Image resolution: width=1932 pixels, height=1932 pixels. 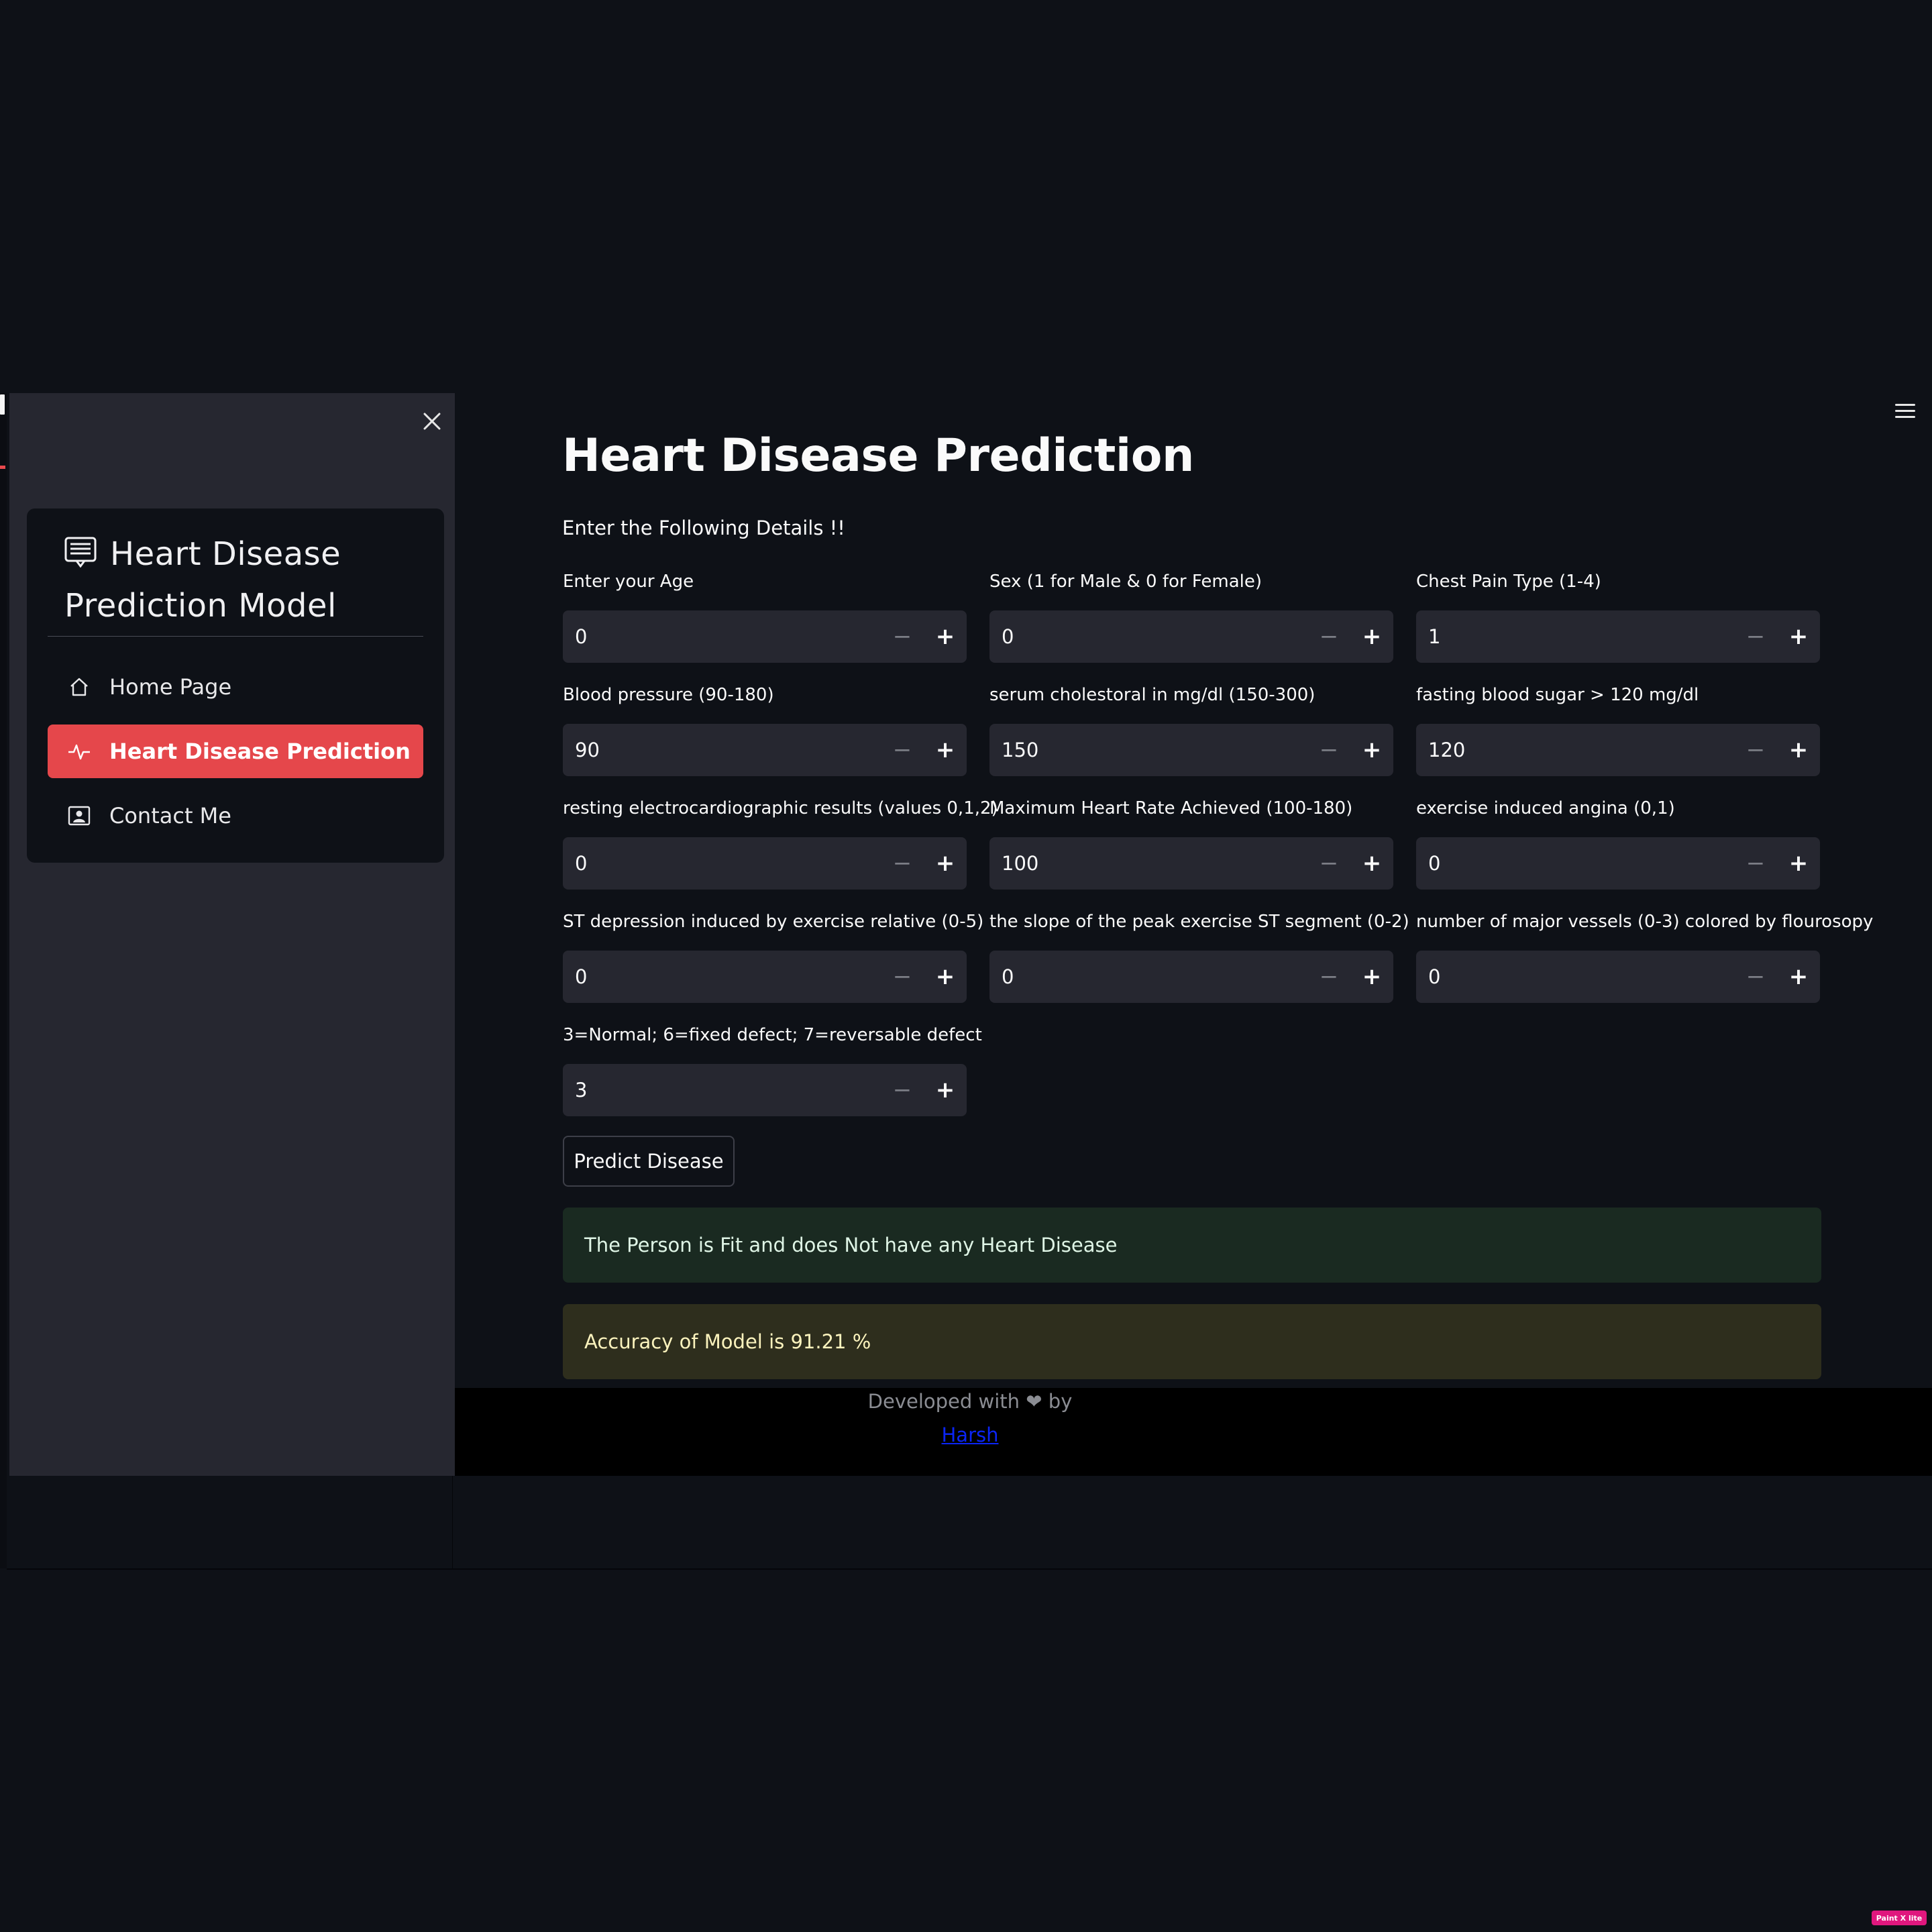 What do you see at coordinates (1575, 636) in the screenshot?
I see `number-input-value: 1` at bounding box center [1575, 636].